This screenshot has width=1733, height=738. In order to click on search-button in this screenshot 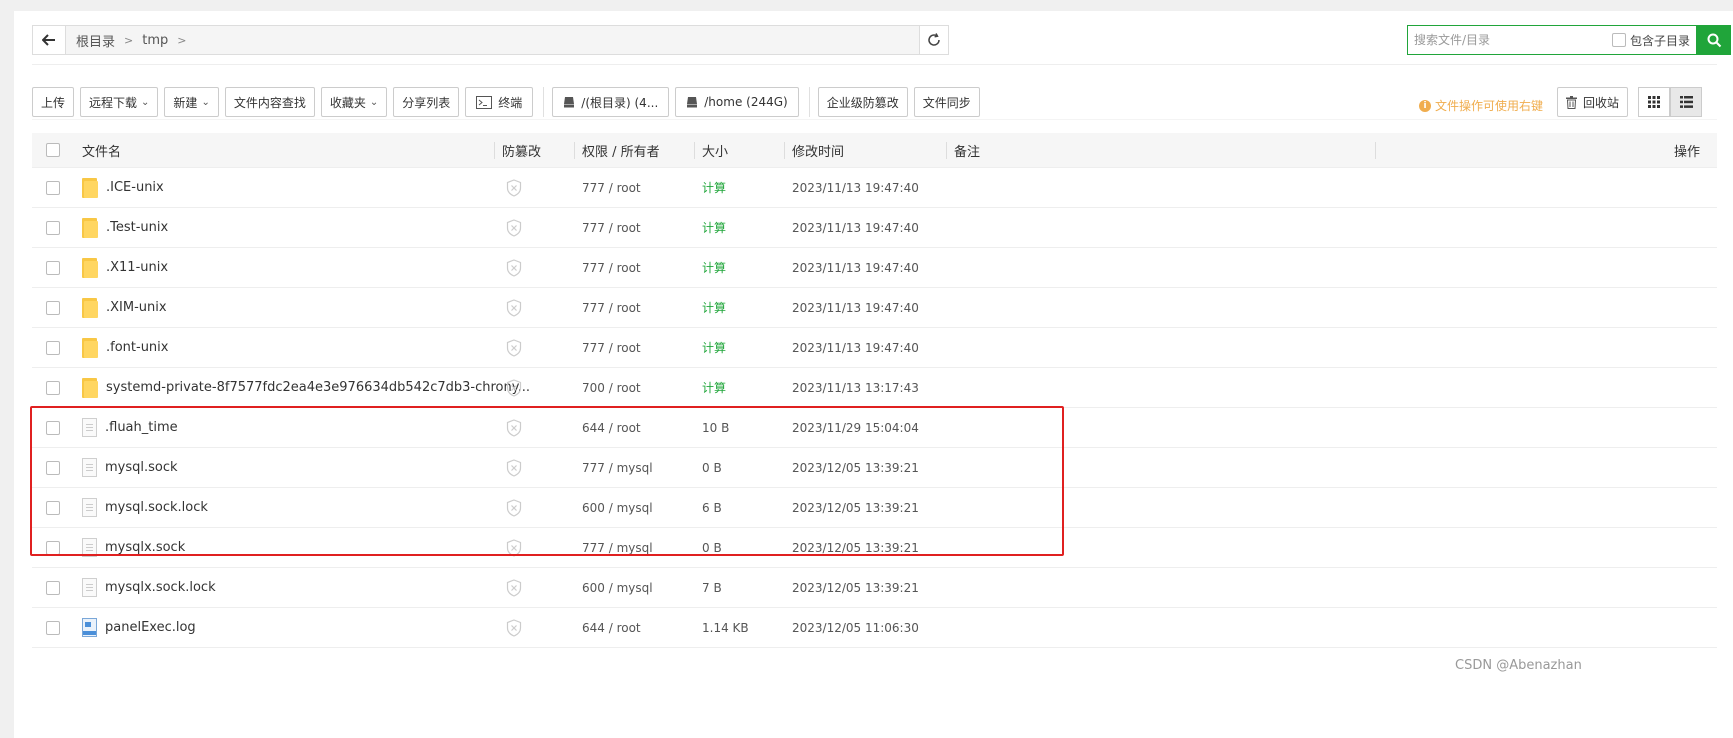, I will do `click(1714, 40)`.